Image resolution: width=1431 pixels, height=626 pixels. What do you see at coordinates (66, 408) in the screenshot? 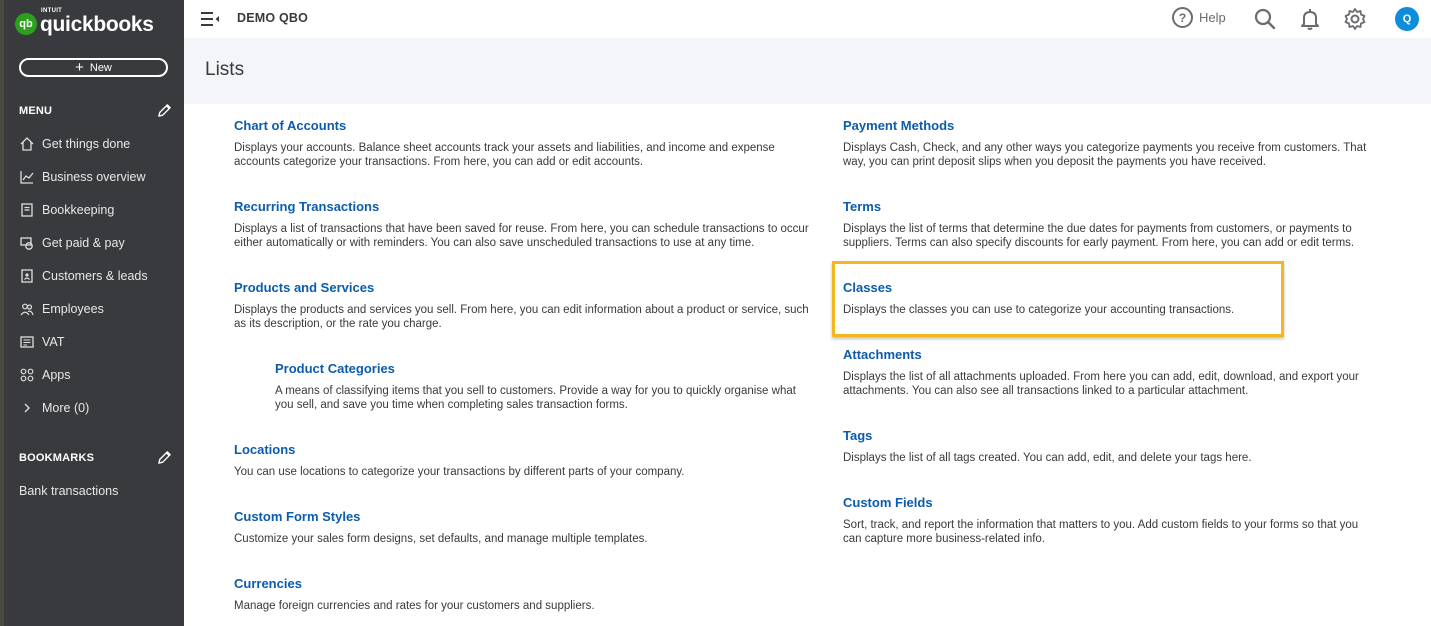
I see `sidebar-item-label: More (0)` at bounding box center [66, 408].